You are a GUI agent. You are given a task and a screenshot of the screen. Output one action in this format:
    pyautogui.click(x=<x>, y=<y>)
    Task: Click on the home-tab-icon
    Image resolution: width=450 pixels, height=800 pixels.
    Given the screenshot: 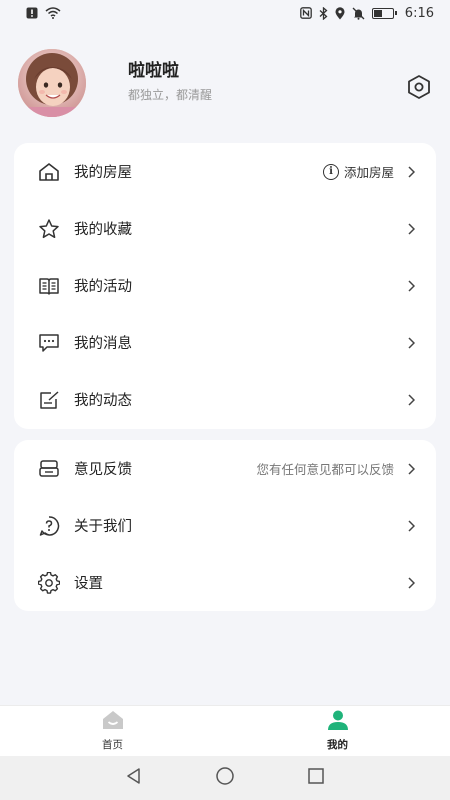 What is the action you would take?
    pyautogui.click(x=113, y=722)
    